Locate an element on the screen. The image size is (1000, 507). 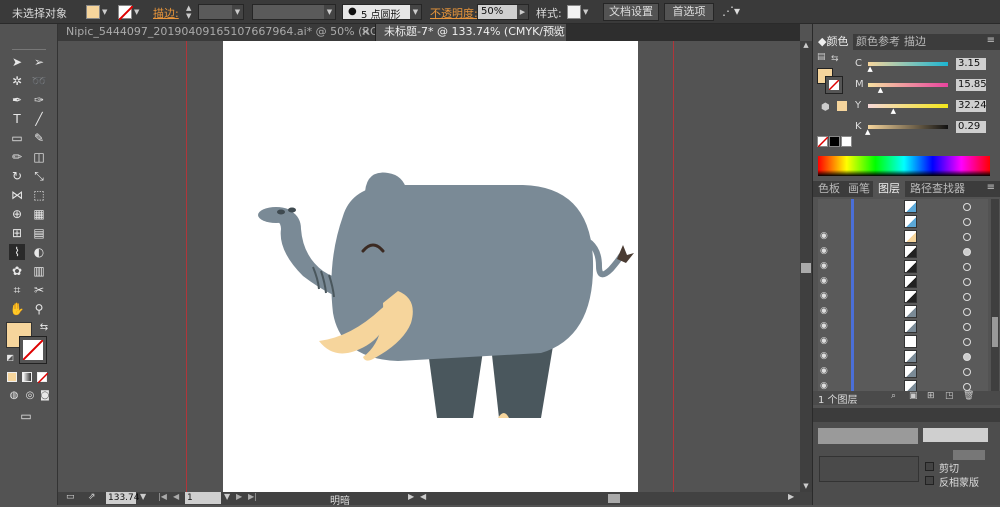
paintbrush-icon: ✎ is located at coordinates (39, 138).